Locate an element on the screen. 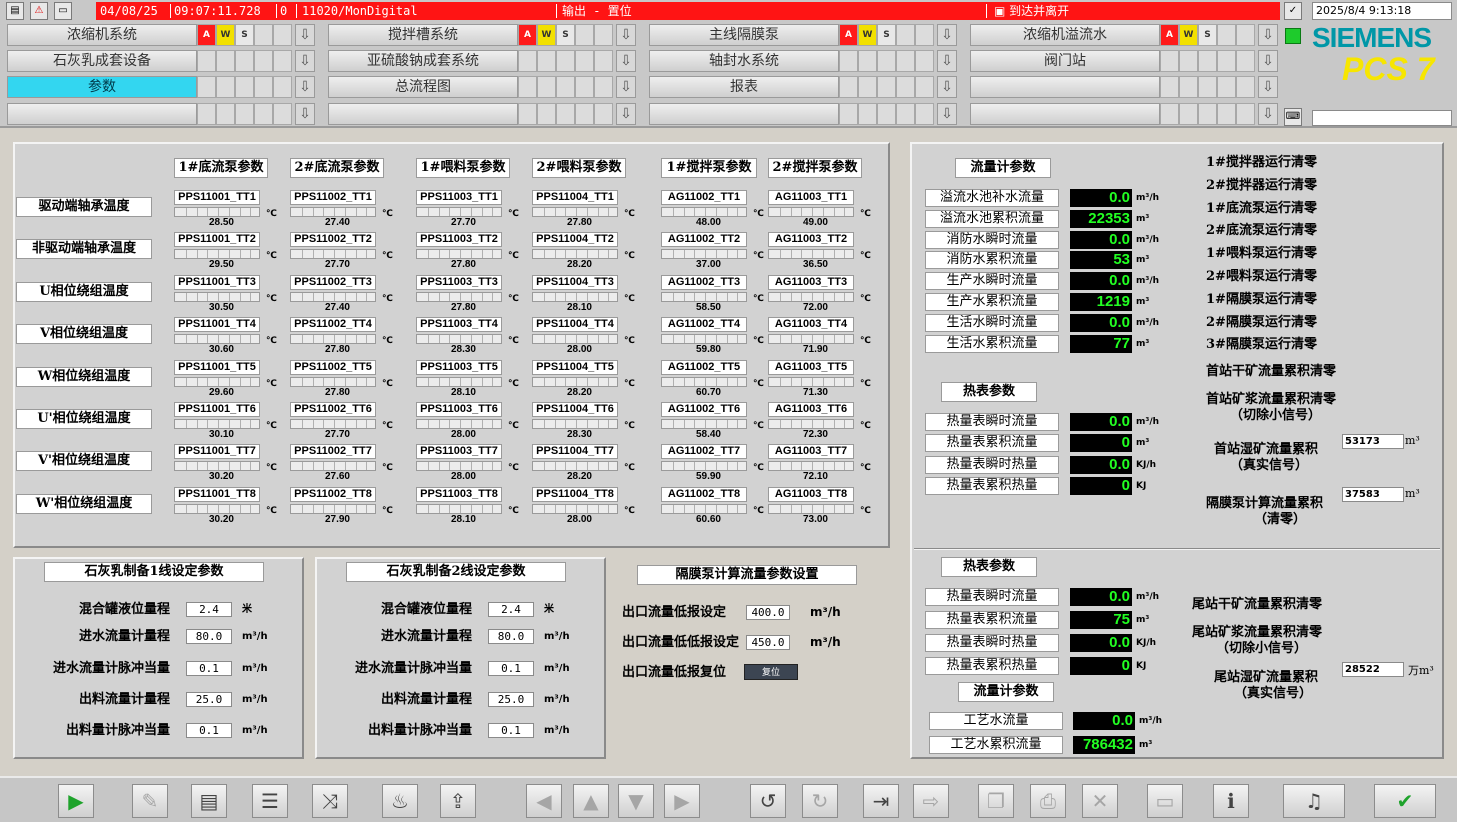 The width and height of the screenshot is (1457, 822). reset-command: （切除小信号） is located at coordinates (1275, 416).